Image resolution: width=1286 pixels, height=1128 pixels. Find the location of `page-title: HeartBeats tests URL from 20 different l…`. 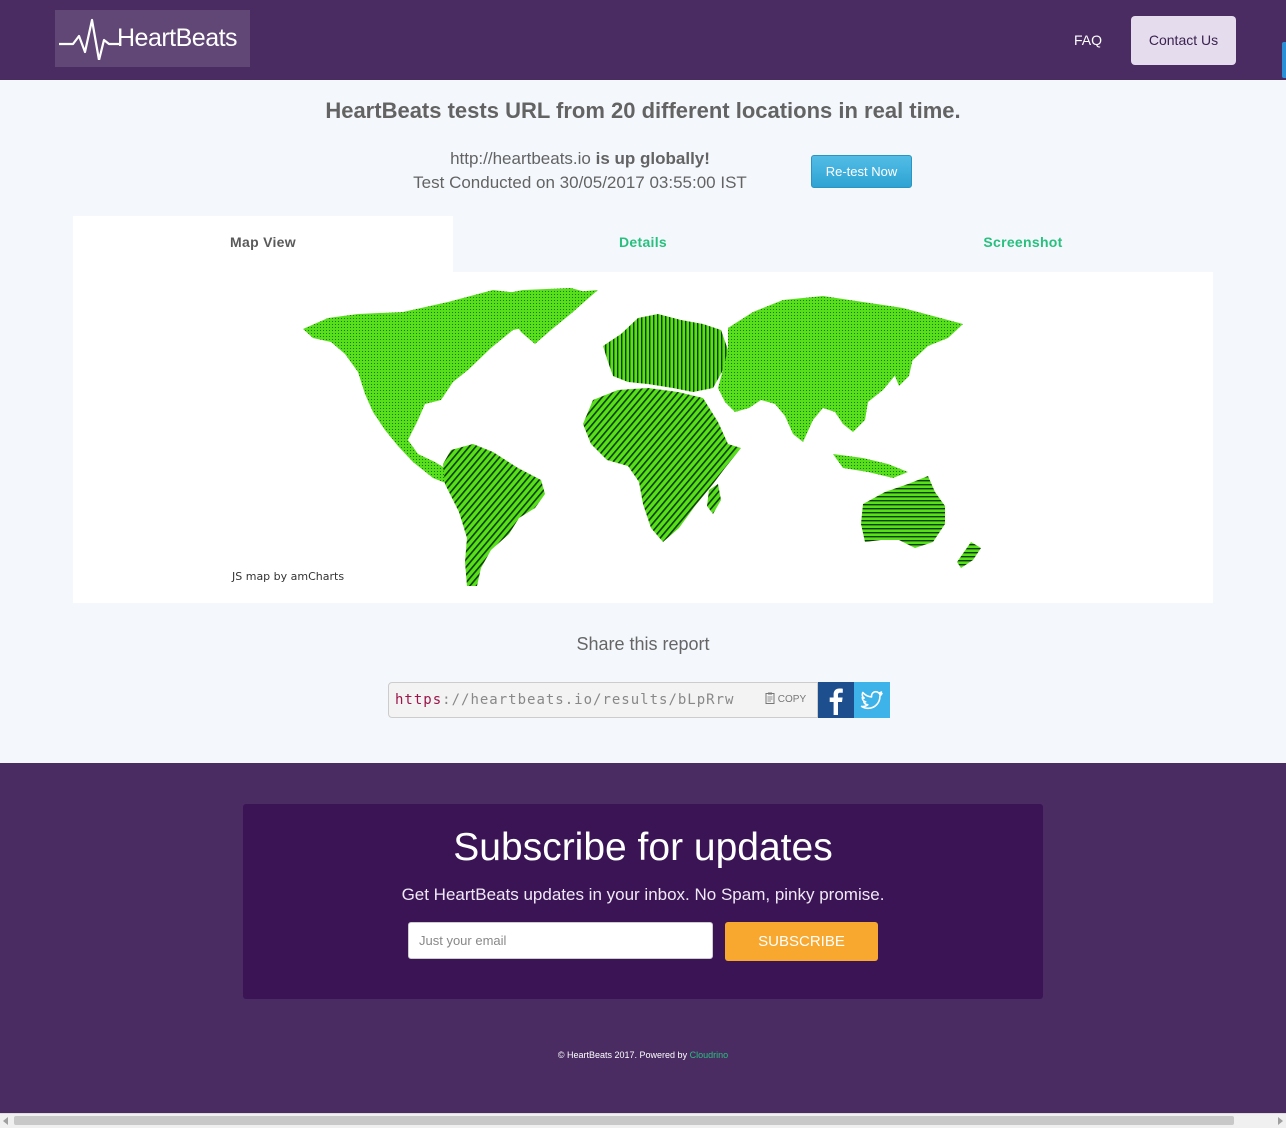

page-title: HeartBeats tests URL from 20 different l… is located at coordinates (643, 110).